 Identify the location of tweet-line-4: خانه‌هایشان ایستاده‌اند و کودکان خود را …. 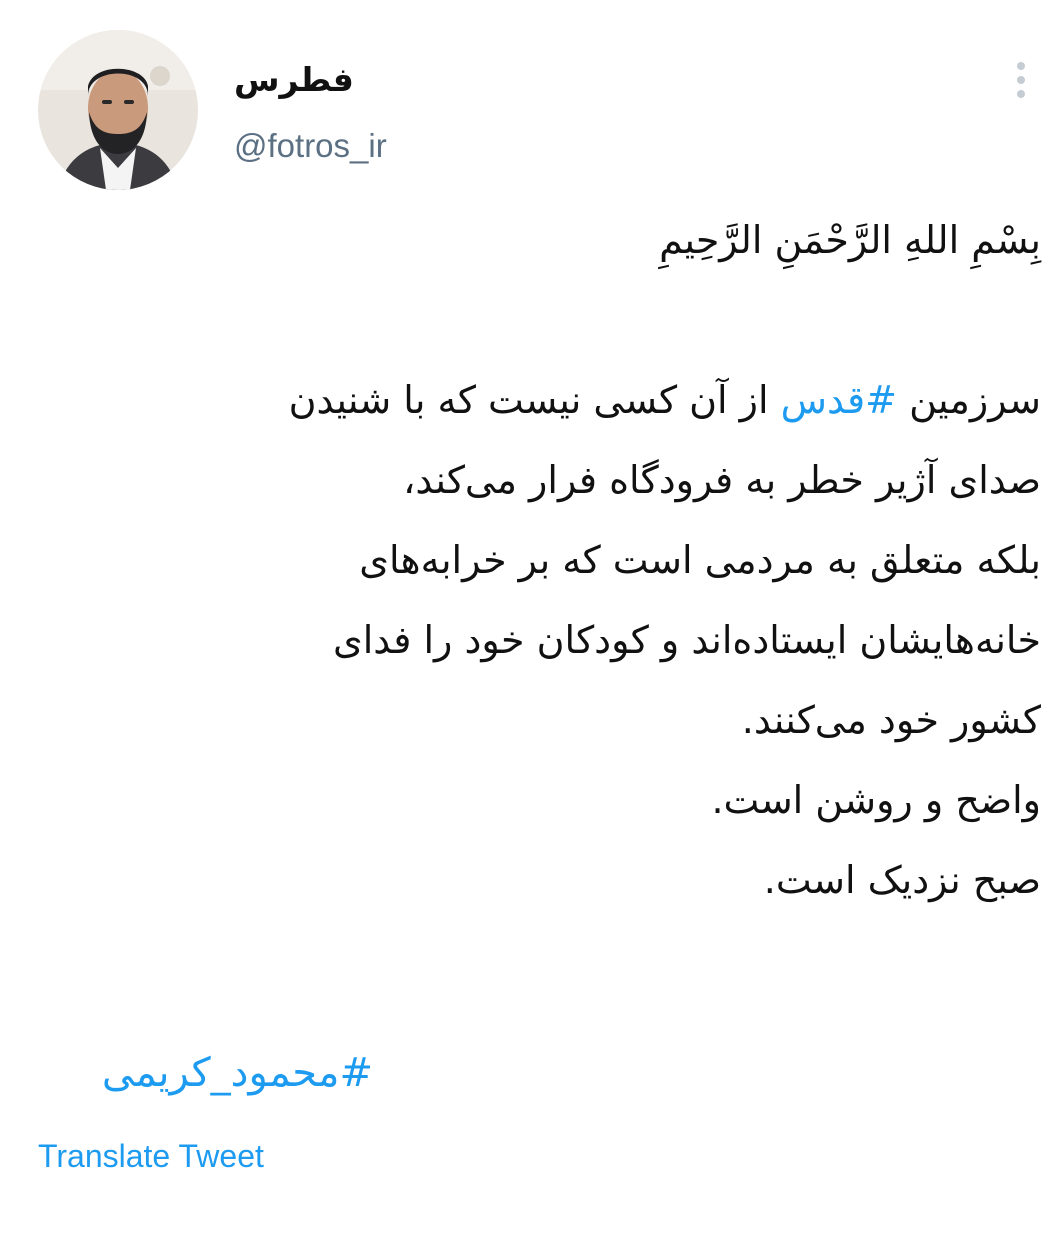
(687, 640).